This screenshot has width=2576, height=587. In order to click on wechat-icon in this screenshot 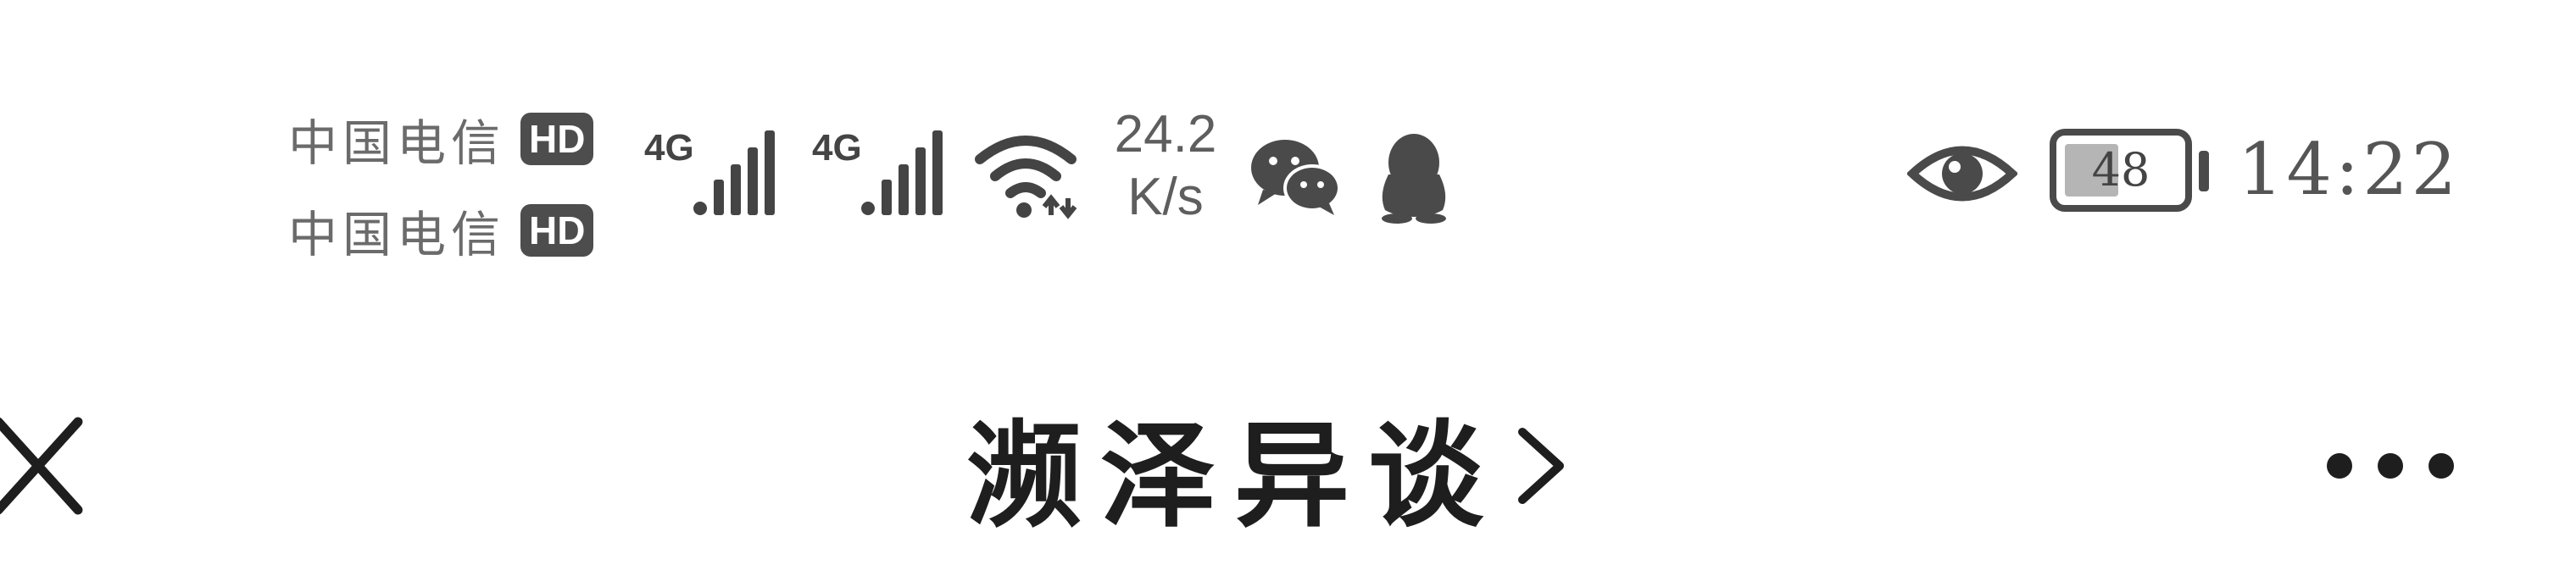, I will do `click(1296, 177)`.